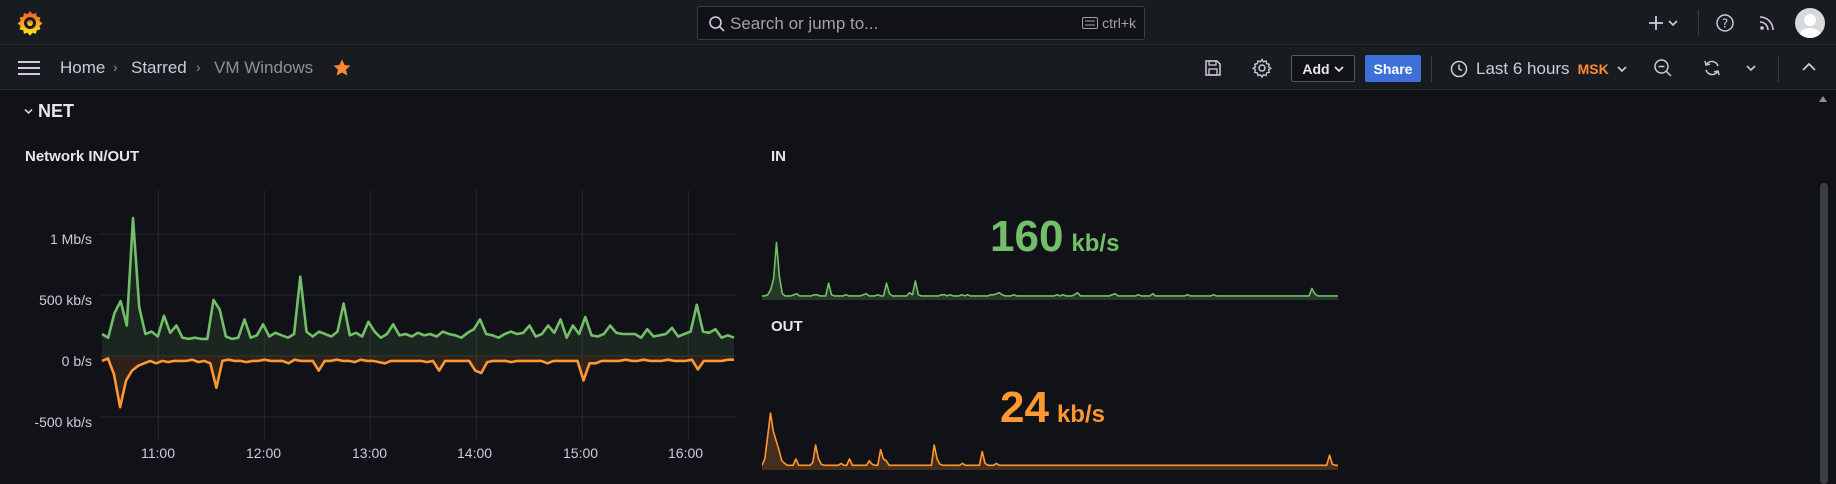 Image resolution: width=1836 pixels, height=484 pixels. Describe the element at coordinates (76, 361) in the screenshot. I see `y-tick-label: 0 b/s` at that location.